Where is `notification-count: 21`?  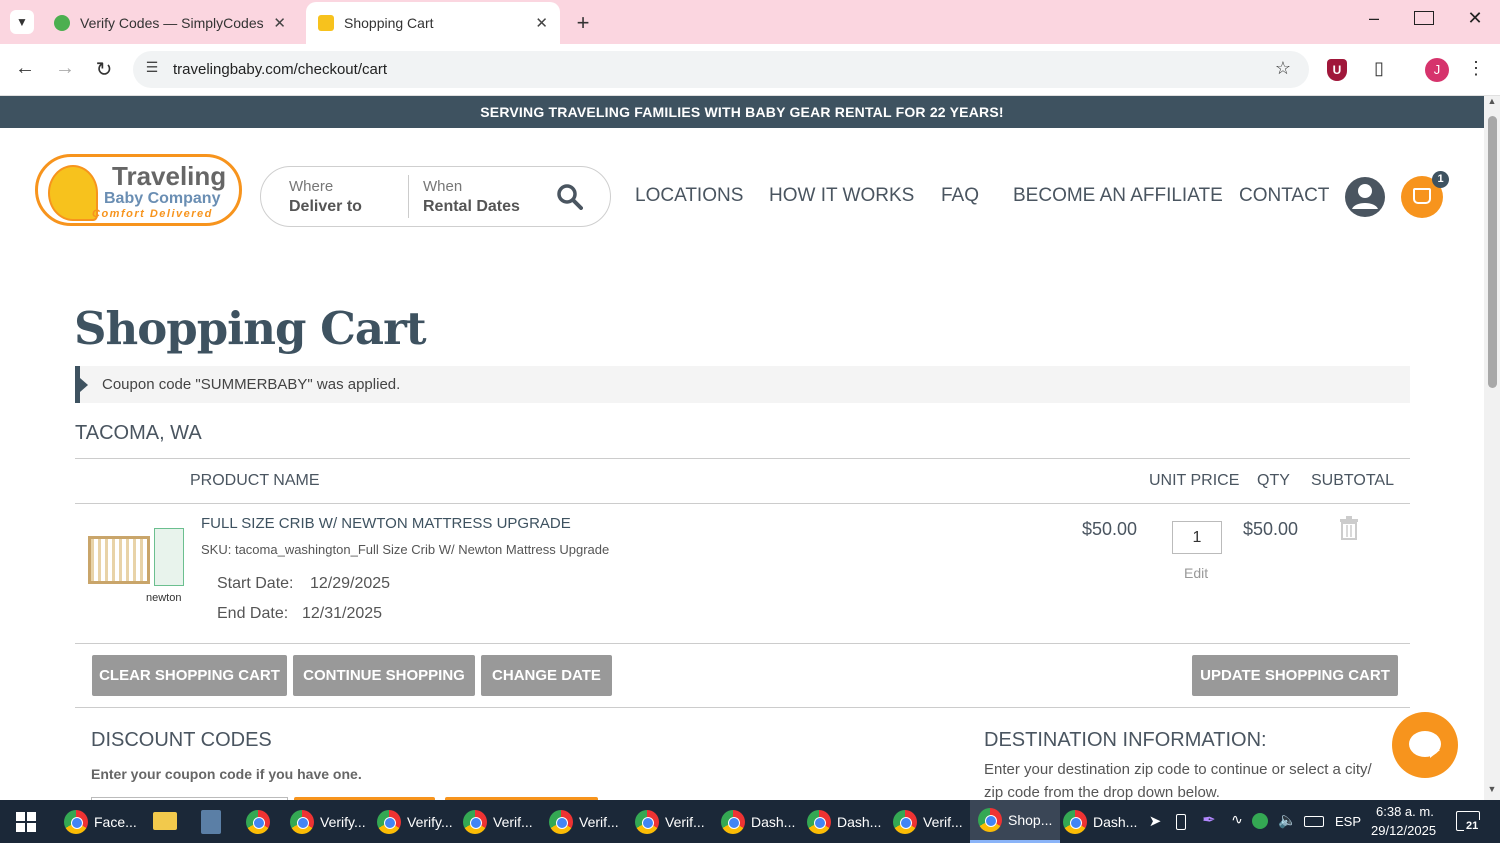 notification-count: 21 is located at coordinates (1472, 826).